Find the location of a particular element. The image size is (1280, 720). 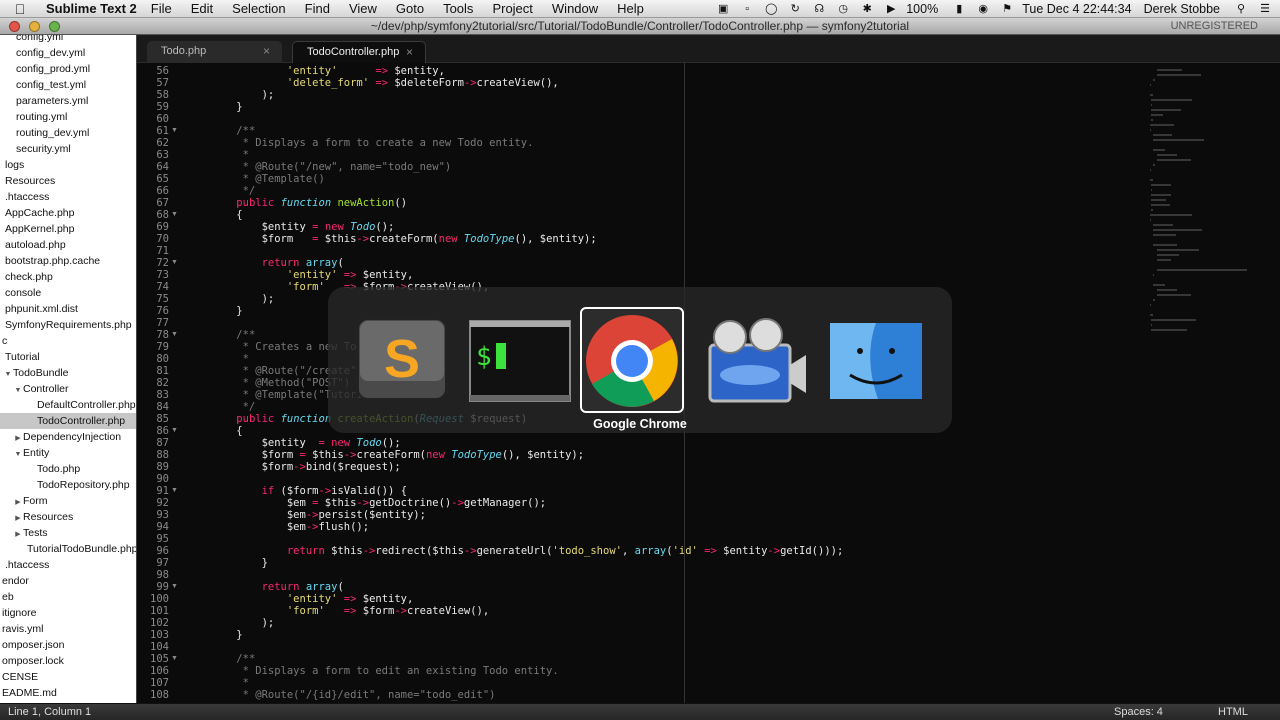

menu-edit: Edit is located at coordinates (202, 8).